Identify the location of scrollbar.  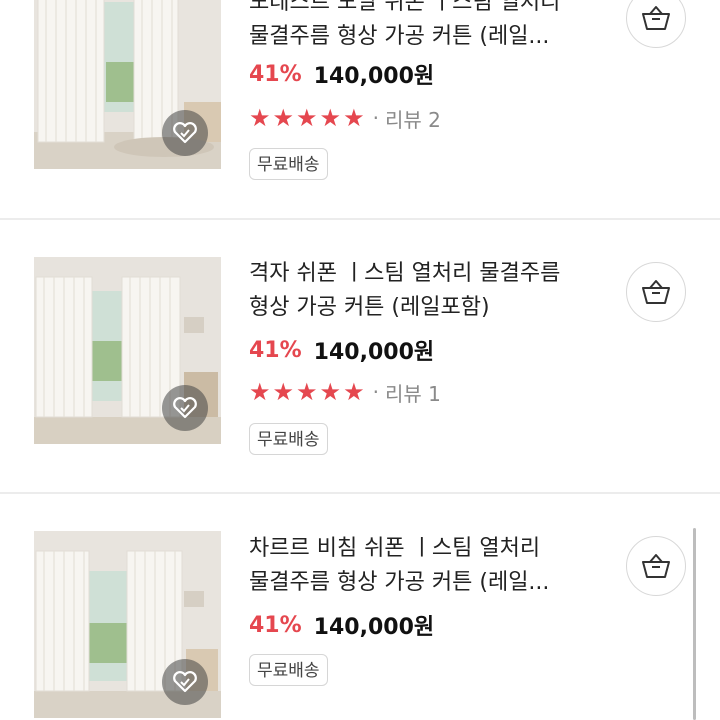
(694, 624).